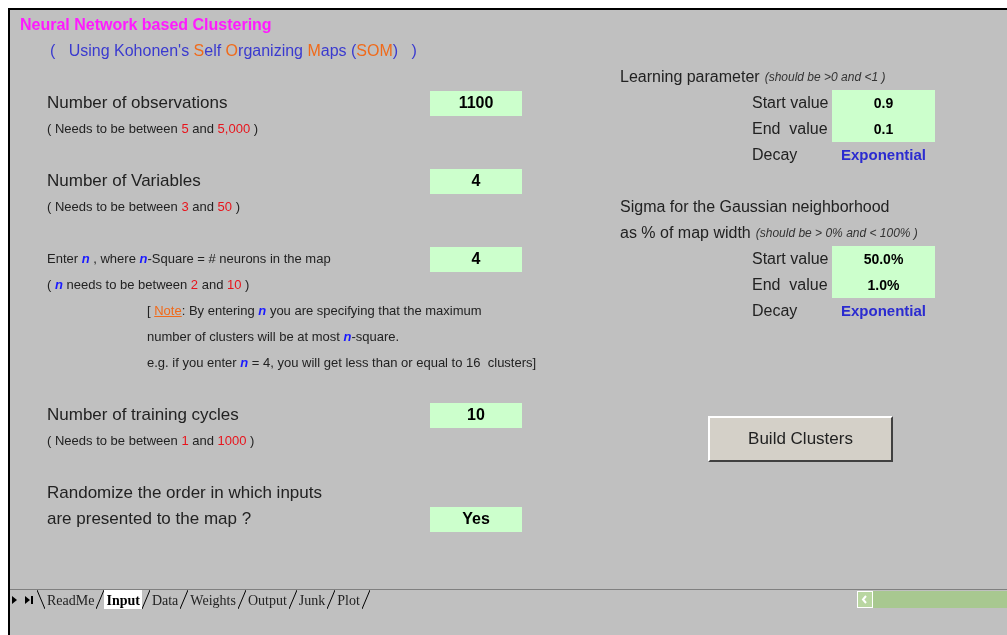 The image size is (1007, 635). Describe the element at coordinates (312, 599) in the screenshot. I see `sheet-tab: Junk` at that location.